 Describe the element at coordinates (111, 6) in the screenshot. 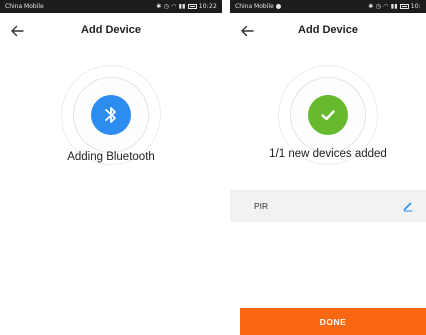

I see `status-bar: China Mobile ✱ ◷ ◠ ▮▮ 10:22` at that location.